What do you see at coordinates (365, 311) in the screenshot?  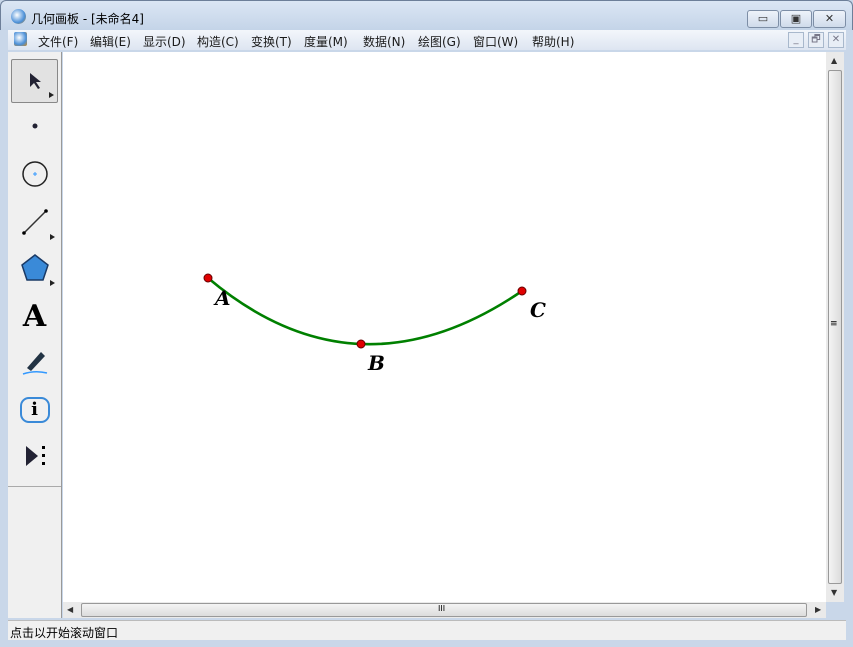 I see `arc-abc` at bounding box center [365, 311].